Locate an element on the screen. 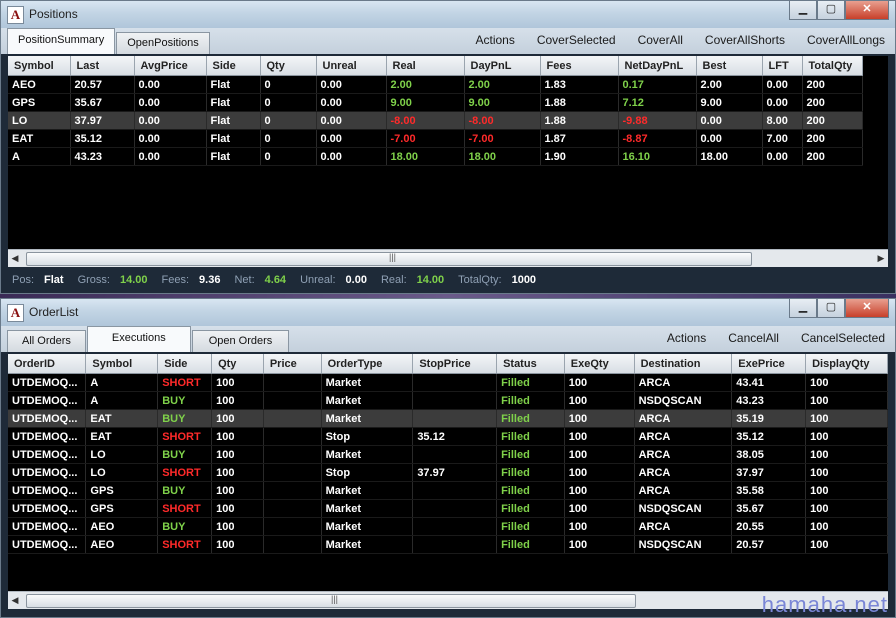 The width and height of the screenshot is (896, 618). column-header-real: Real is located at coordinates (425, 66).